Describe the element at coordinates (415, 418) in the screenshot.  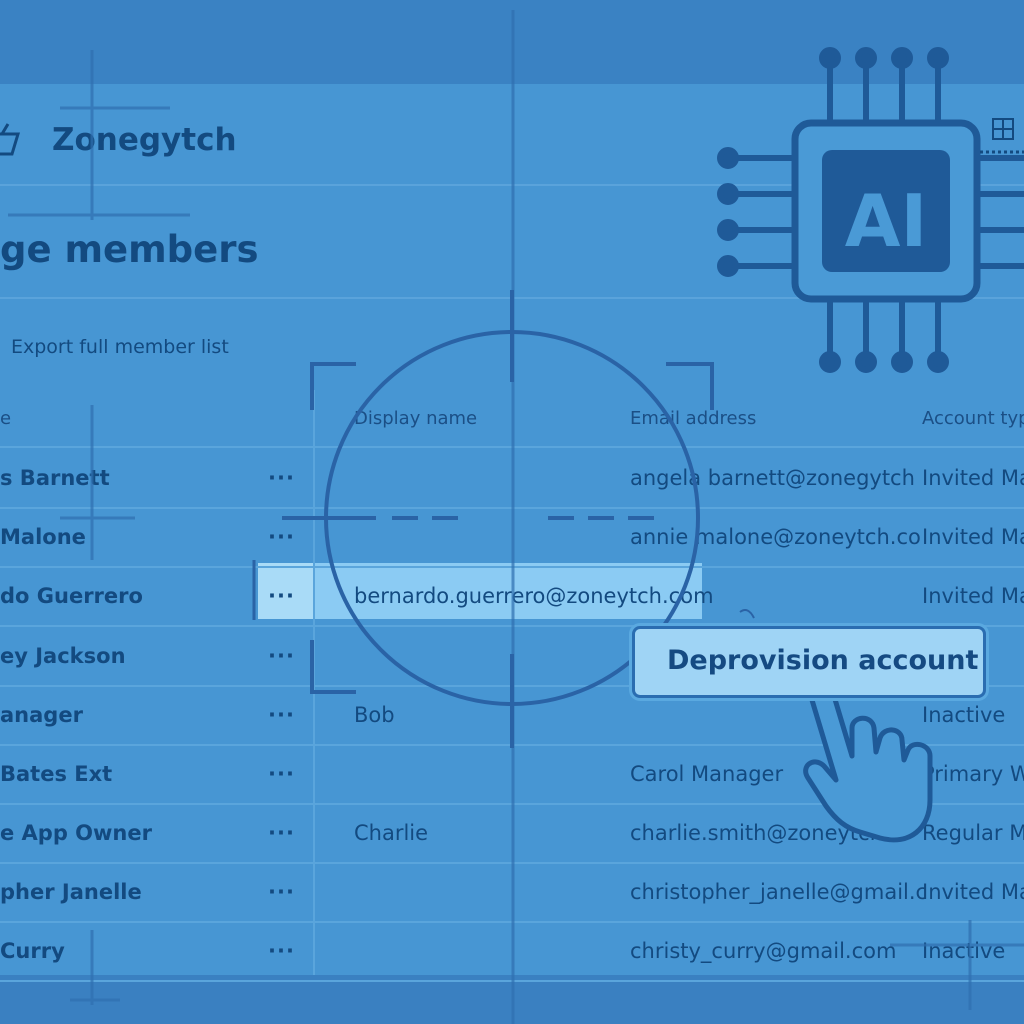
I see `column-header-display-name: Display name` at that location.